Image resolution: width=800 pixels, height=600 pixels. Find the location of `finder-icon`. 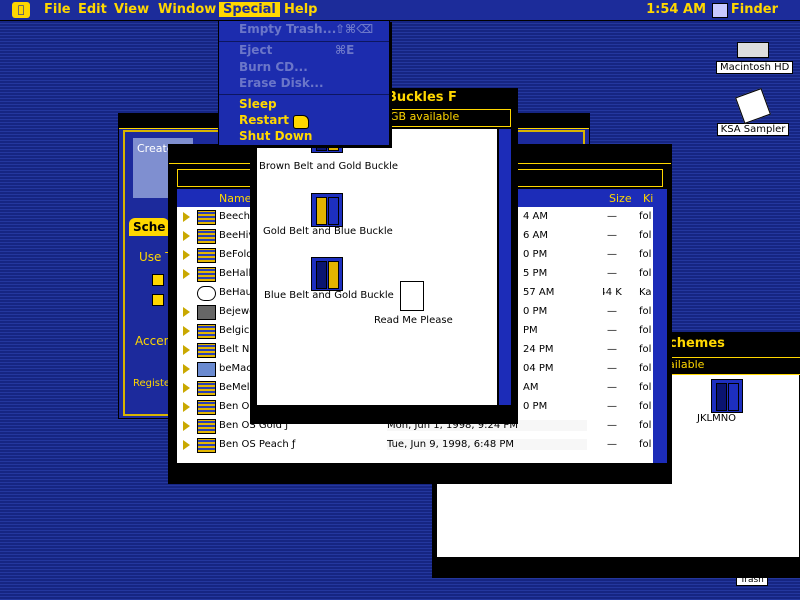

finder-icon is located at coordinates (720, 10).